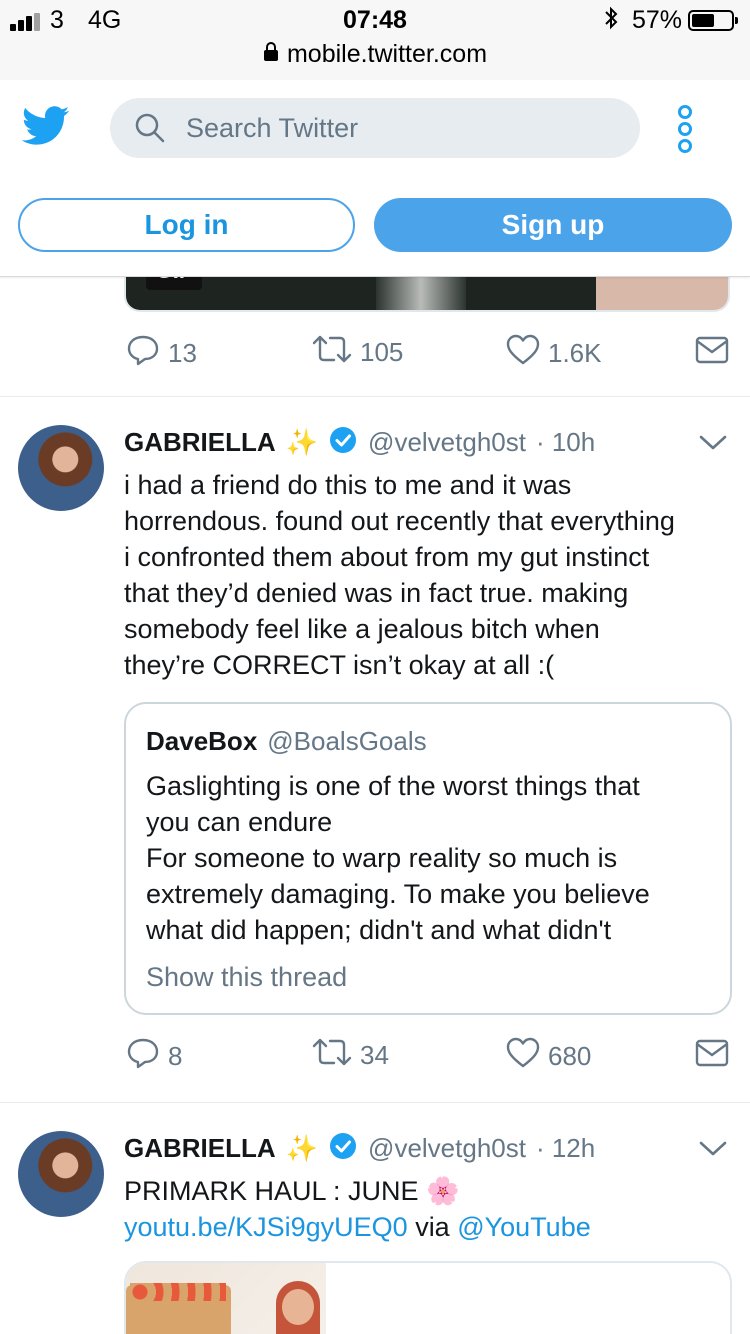 Image resolution: width=750 pixels, height=1334 pixels. Describe the element at coordinates (239, 822) in the screenshot. I see `quoted-text-line: you can endure` at that location.